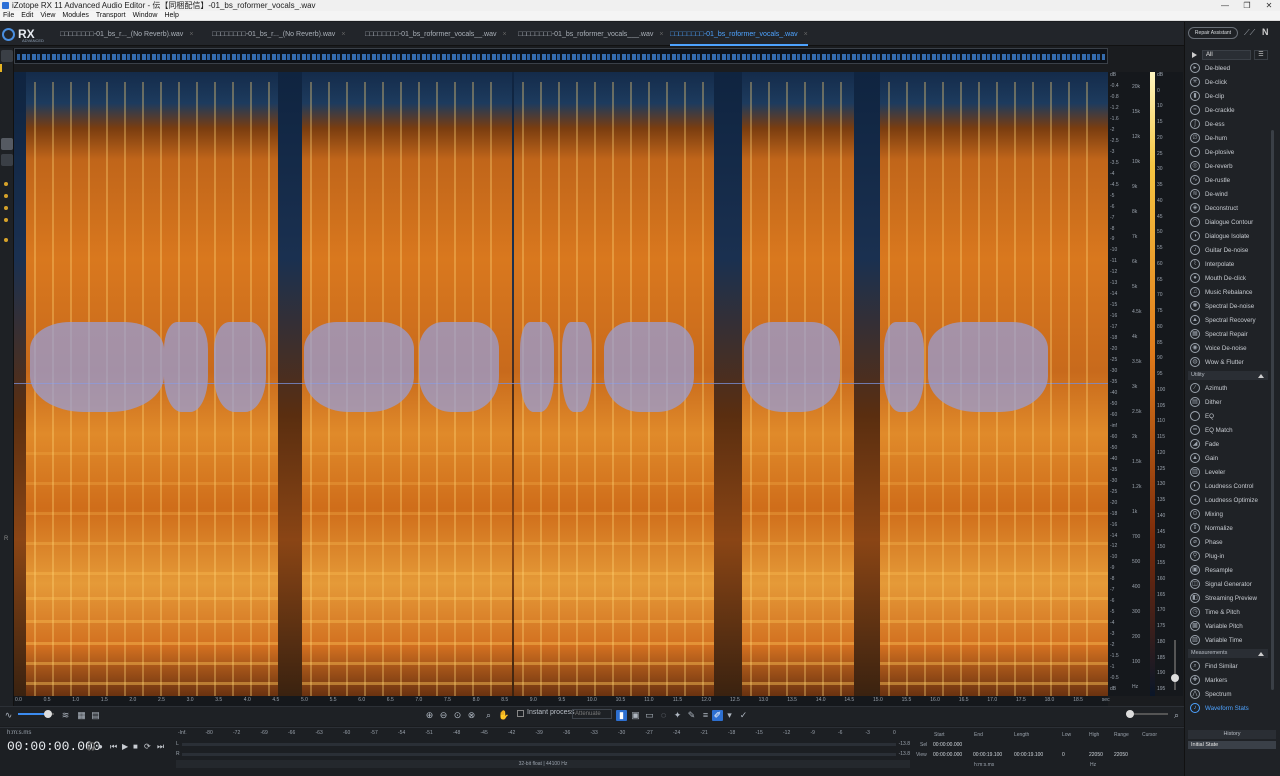 Image resolution: width=1280 pixels, height=776 pixels. I want to click on module-item-gain: ▲ Gain, so click(1228, 458).